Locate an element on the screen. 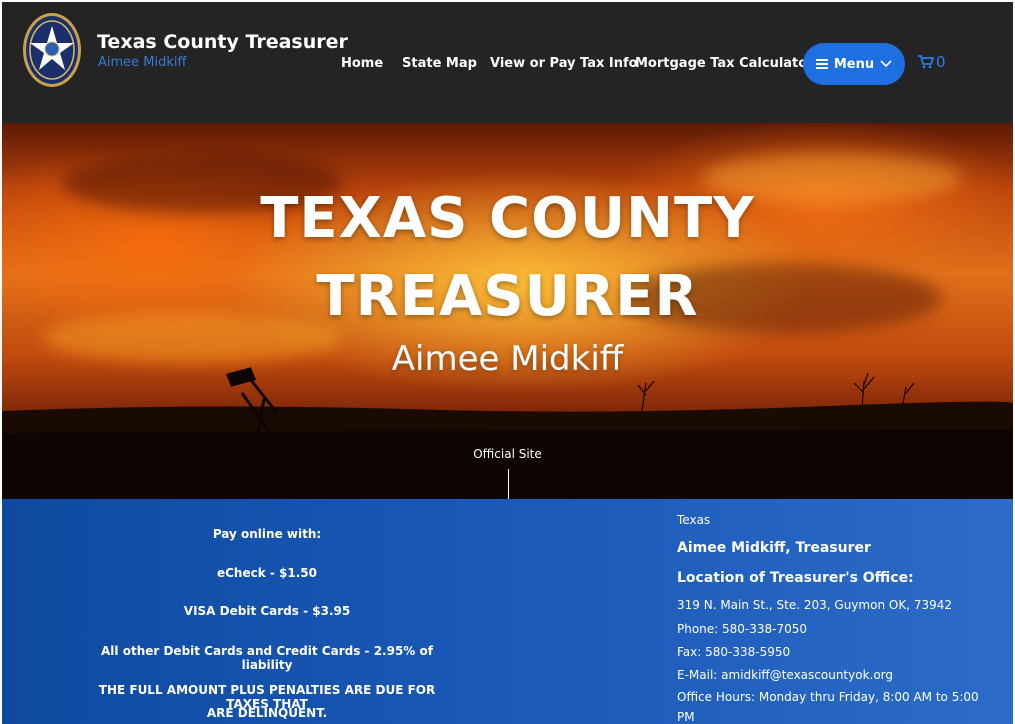  site-subtitle: Aimee Midkiff is located at coordinates (142, 62).